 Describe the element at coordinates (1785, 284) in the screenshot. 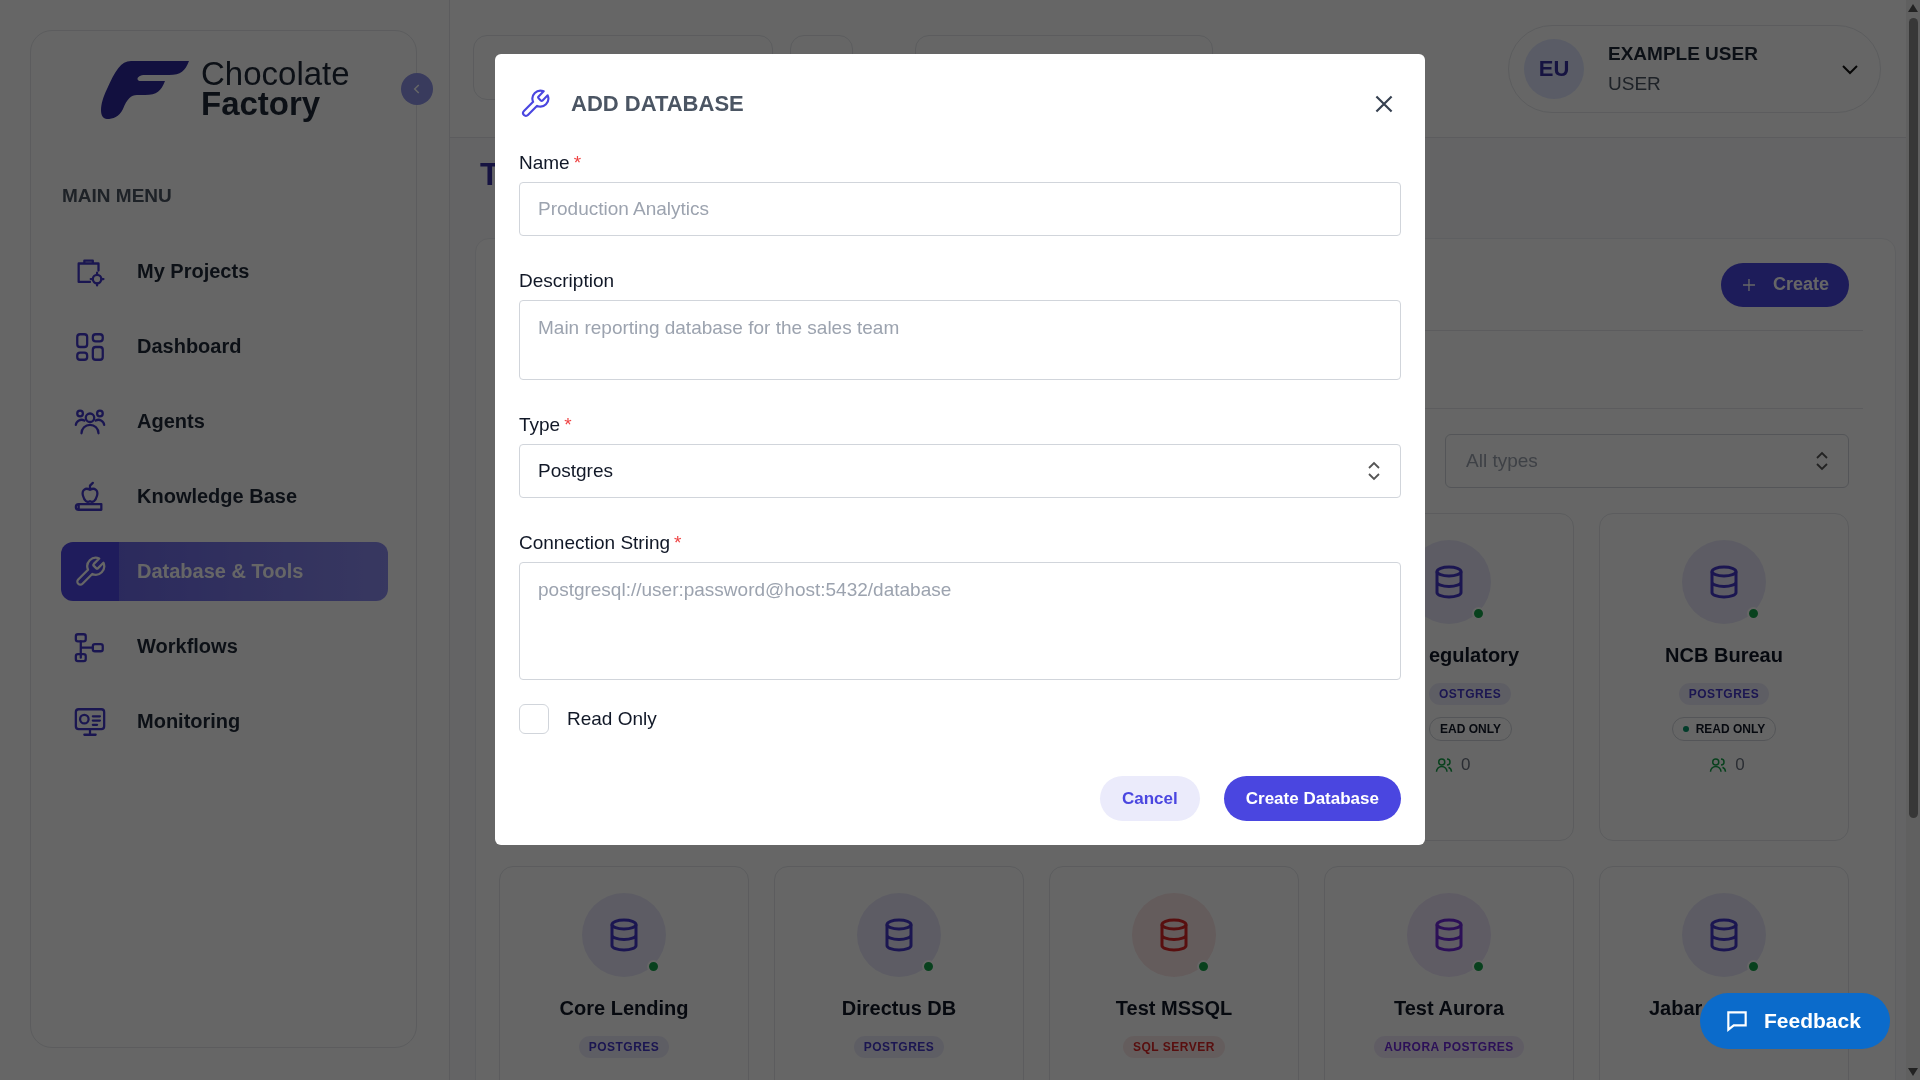

I see `create-button: Create` at that location.